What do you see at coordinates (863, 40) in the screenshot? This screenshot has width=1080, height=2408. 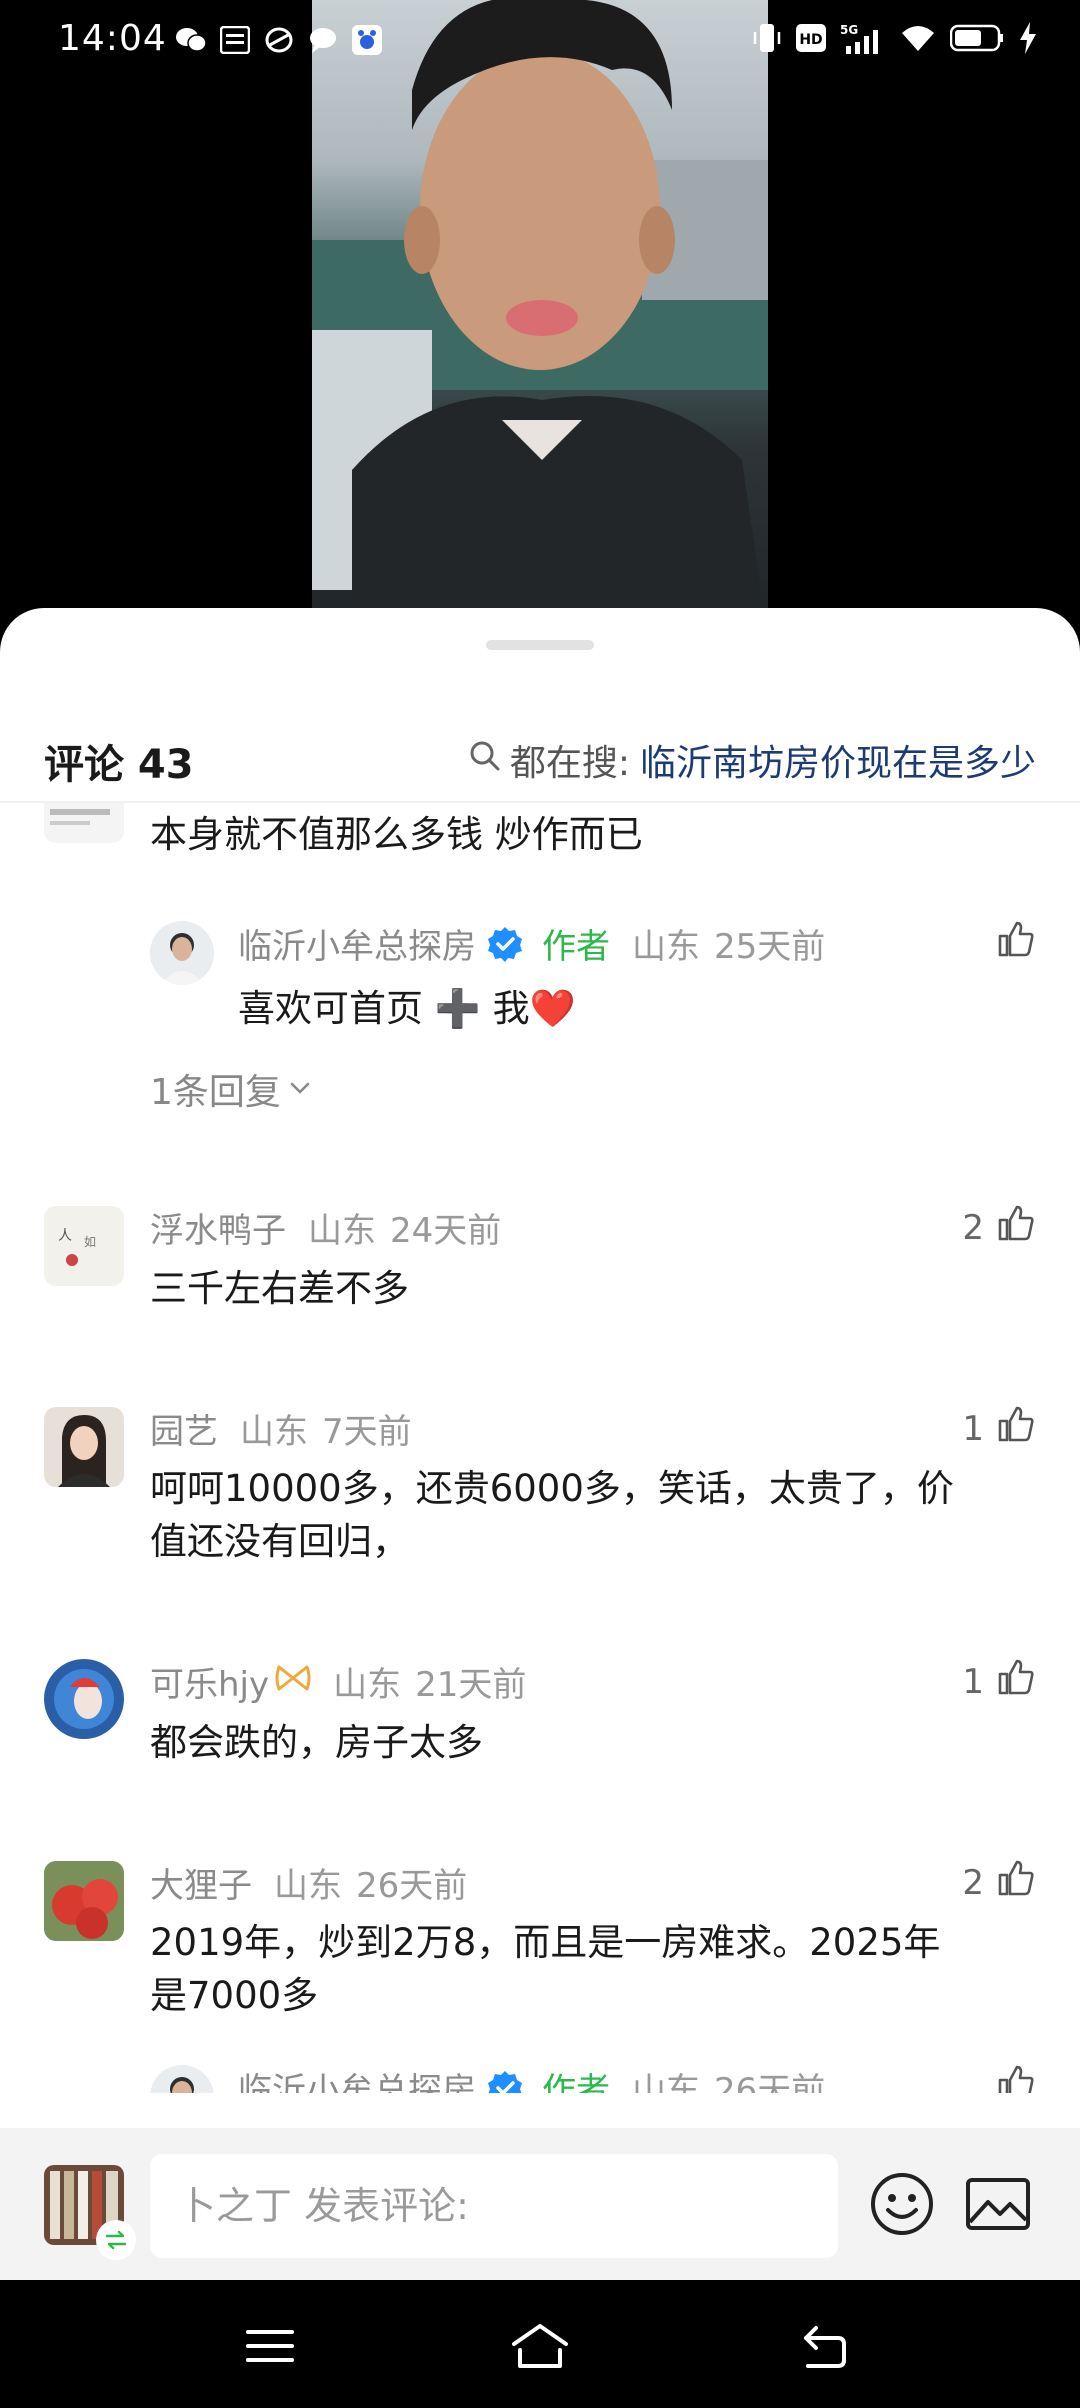 I see `signal-5g-icon: 5G` at bounding box center [863, 40].